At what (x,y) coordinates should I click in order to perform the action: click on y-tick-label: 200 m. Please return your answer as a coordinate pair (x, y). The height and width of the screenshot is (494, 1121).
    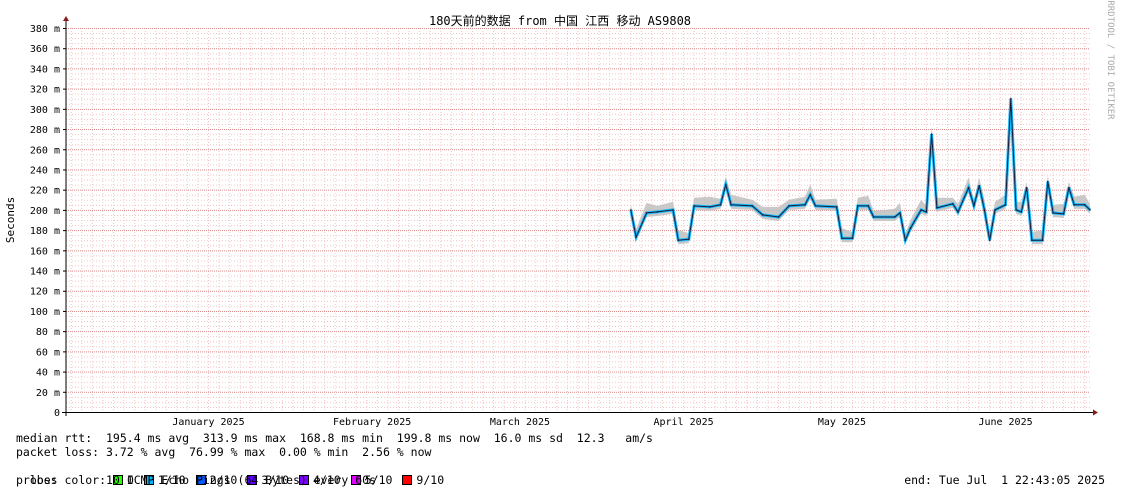
    Looking at the image, I should click on (45, 211).